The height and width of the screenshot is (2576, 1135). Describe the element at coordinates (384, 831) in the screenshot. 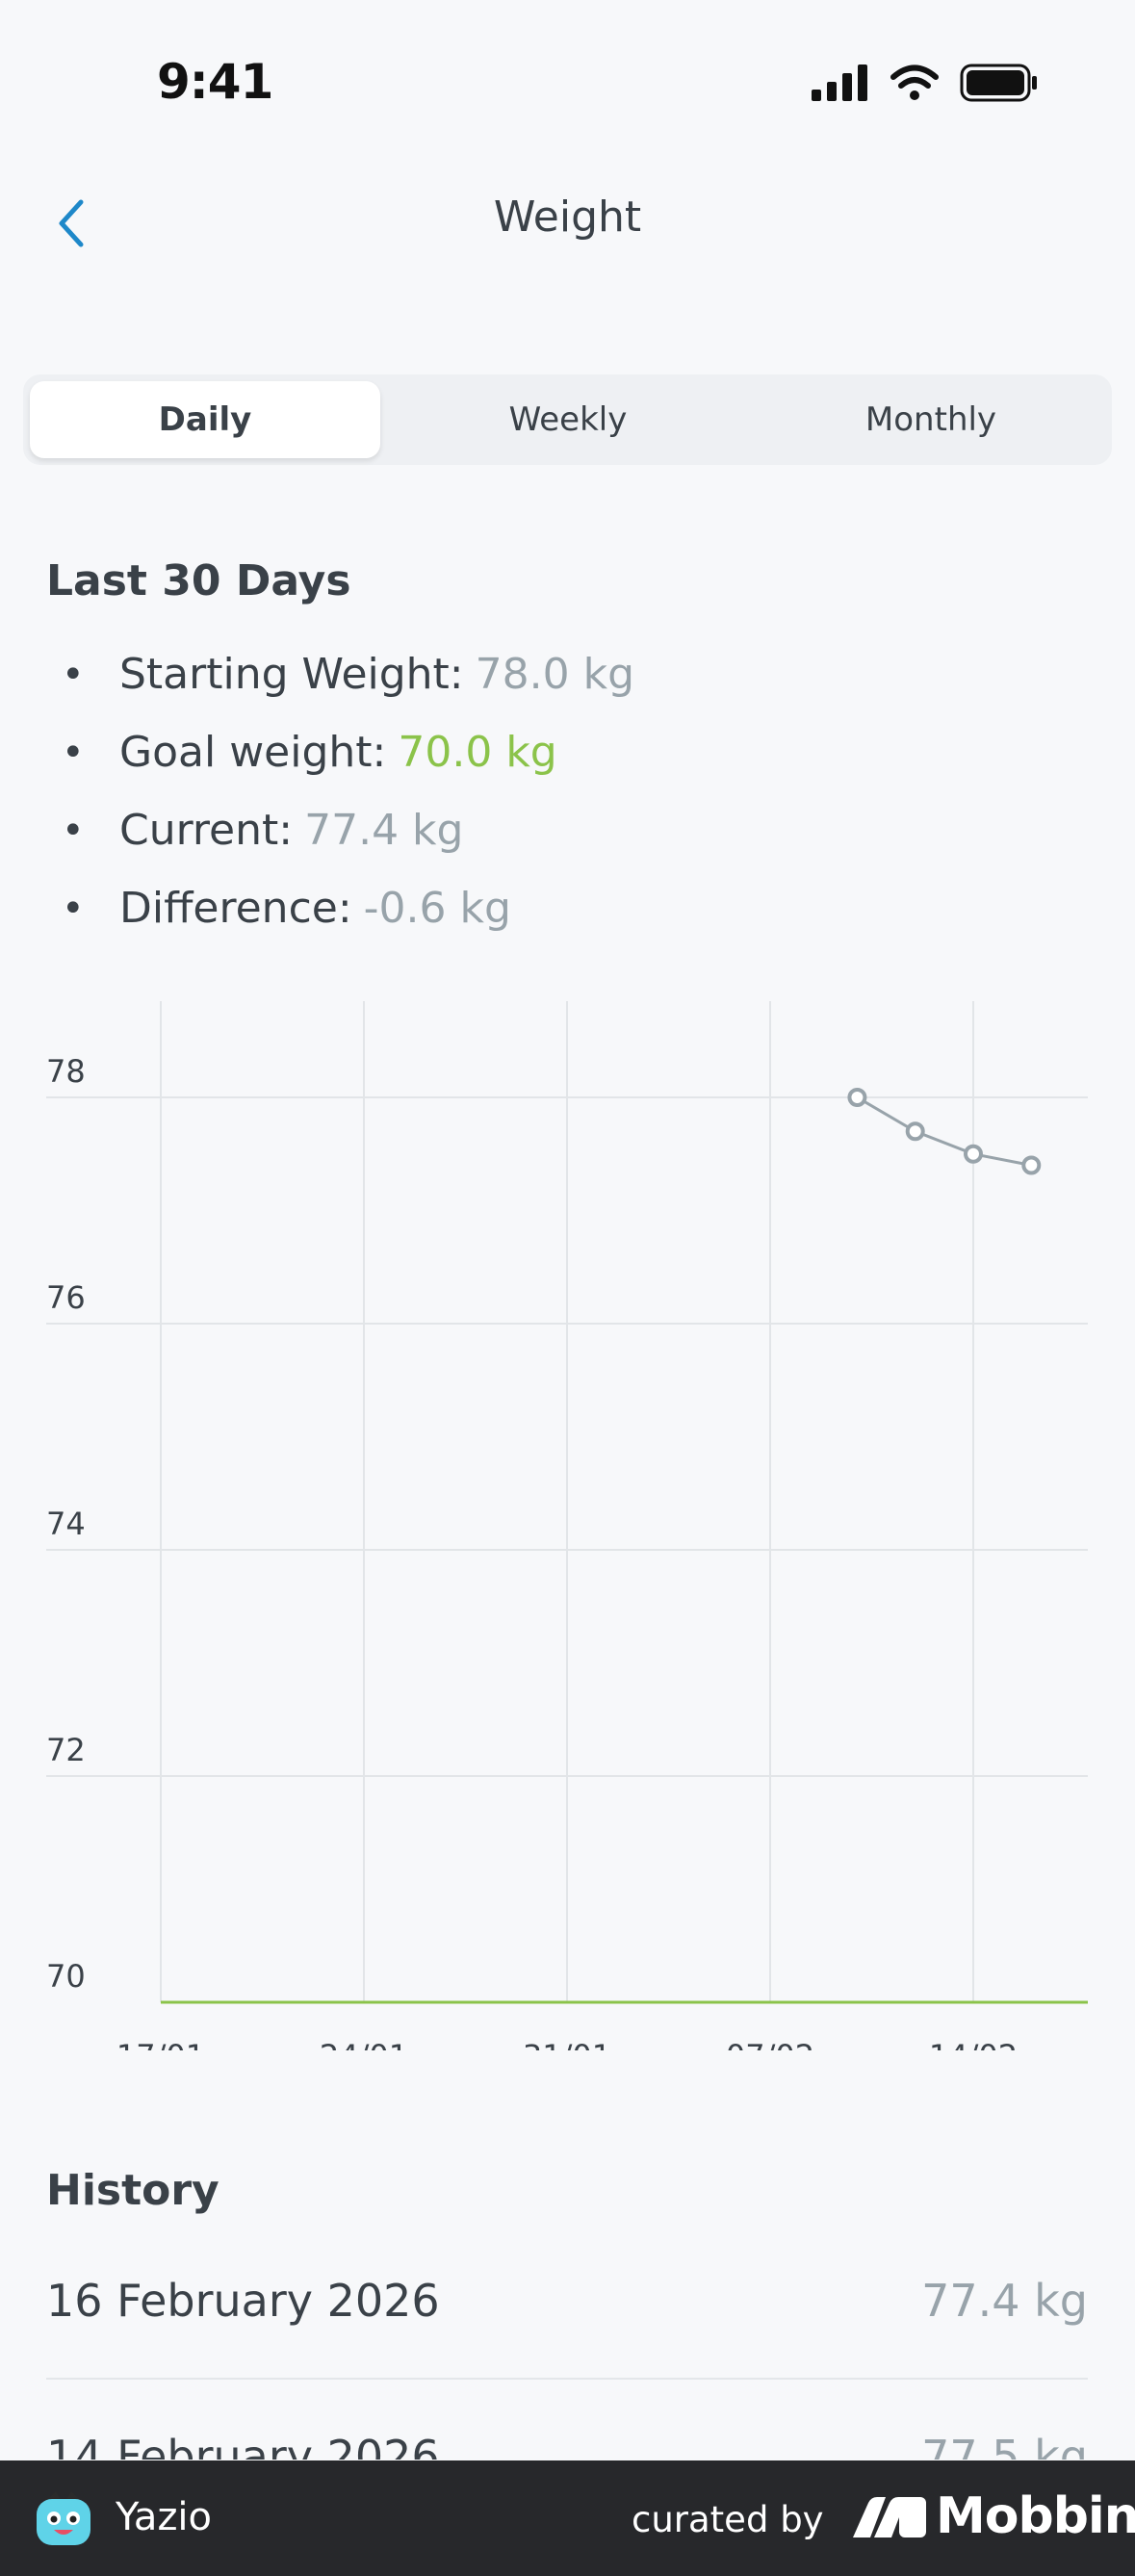

I see `stat-value: 77.4 kg` at that location.